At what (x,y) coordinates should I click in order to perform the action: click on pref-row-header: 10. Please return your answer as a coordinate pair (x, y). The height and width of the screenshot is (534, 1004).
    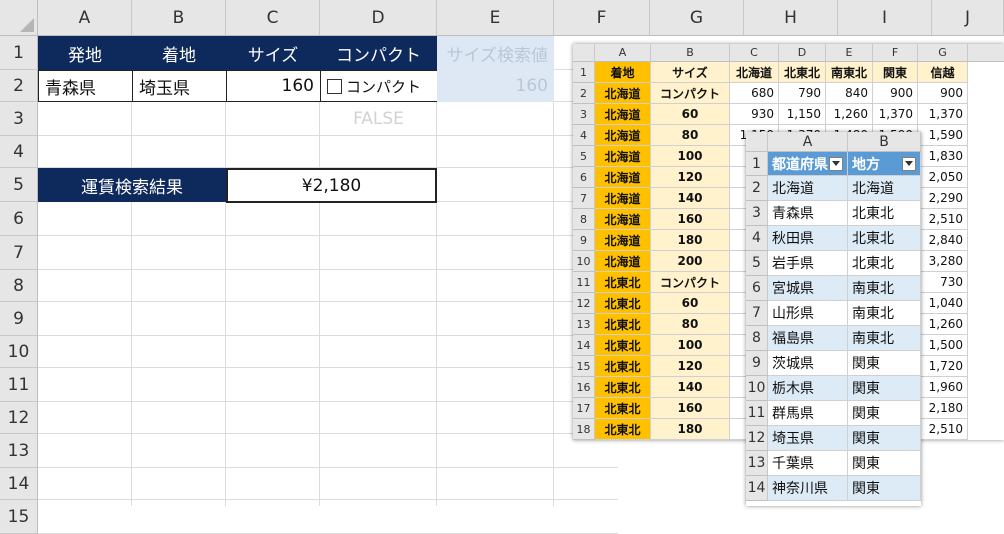
    Looking at the image, I should click on (757, 388).